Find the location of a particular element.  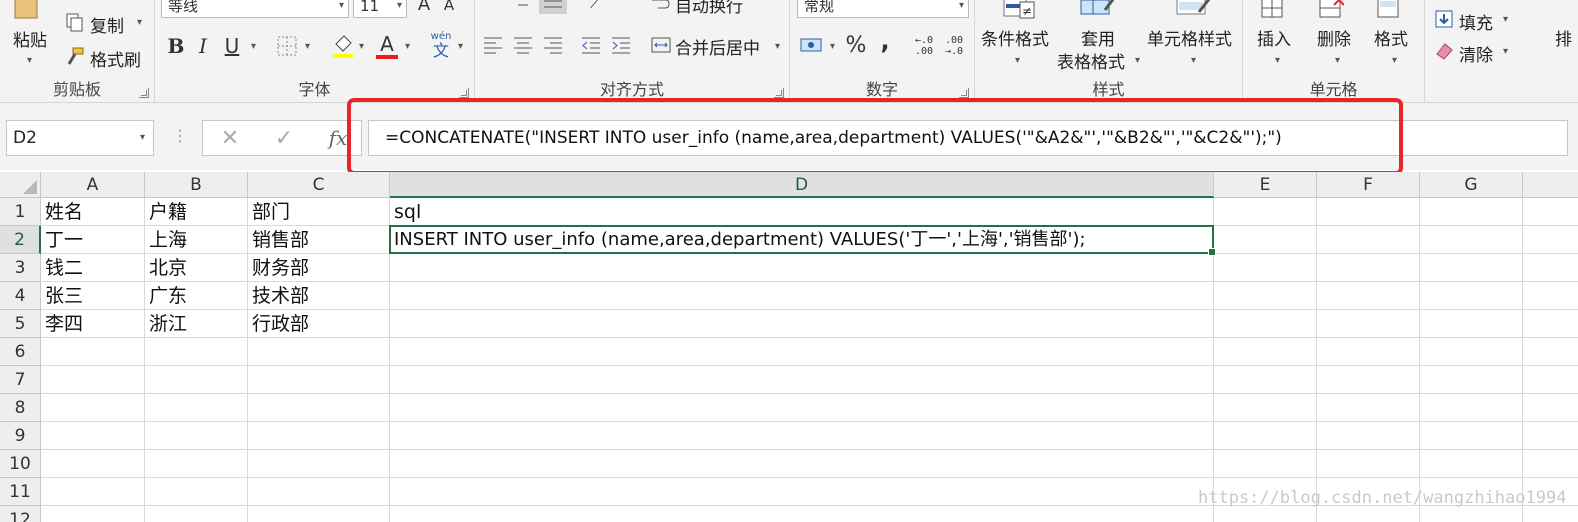

format-cells-icon is located at coordinates (1388, 11).